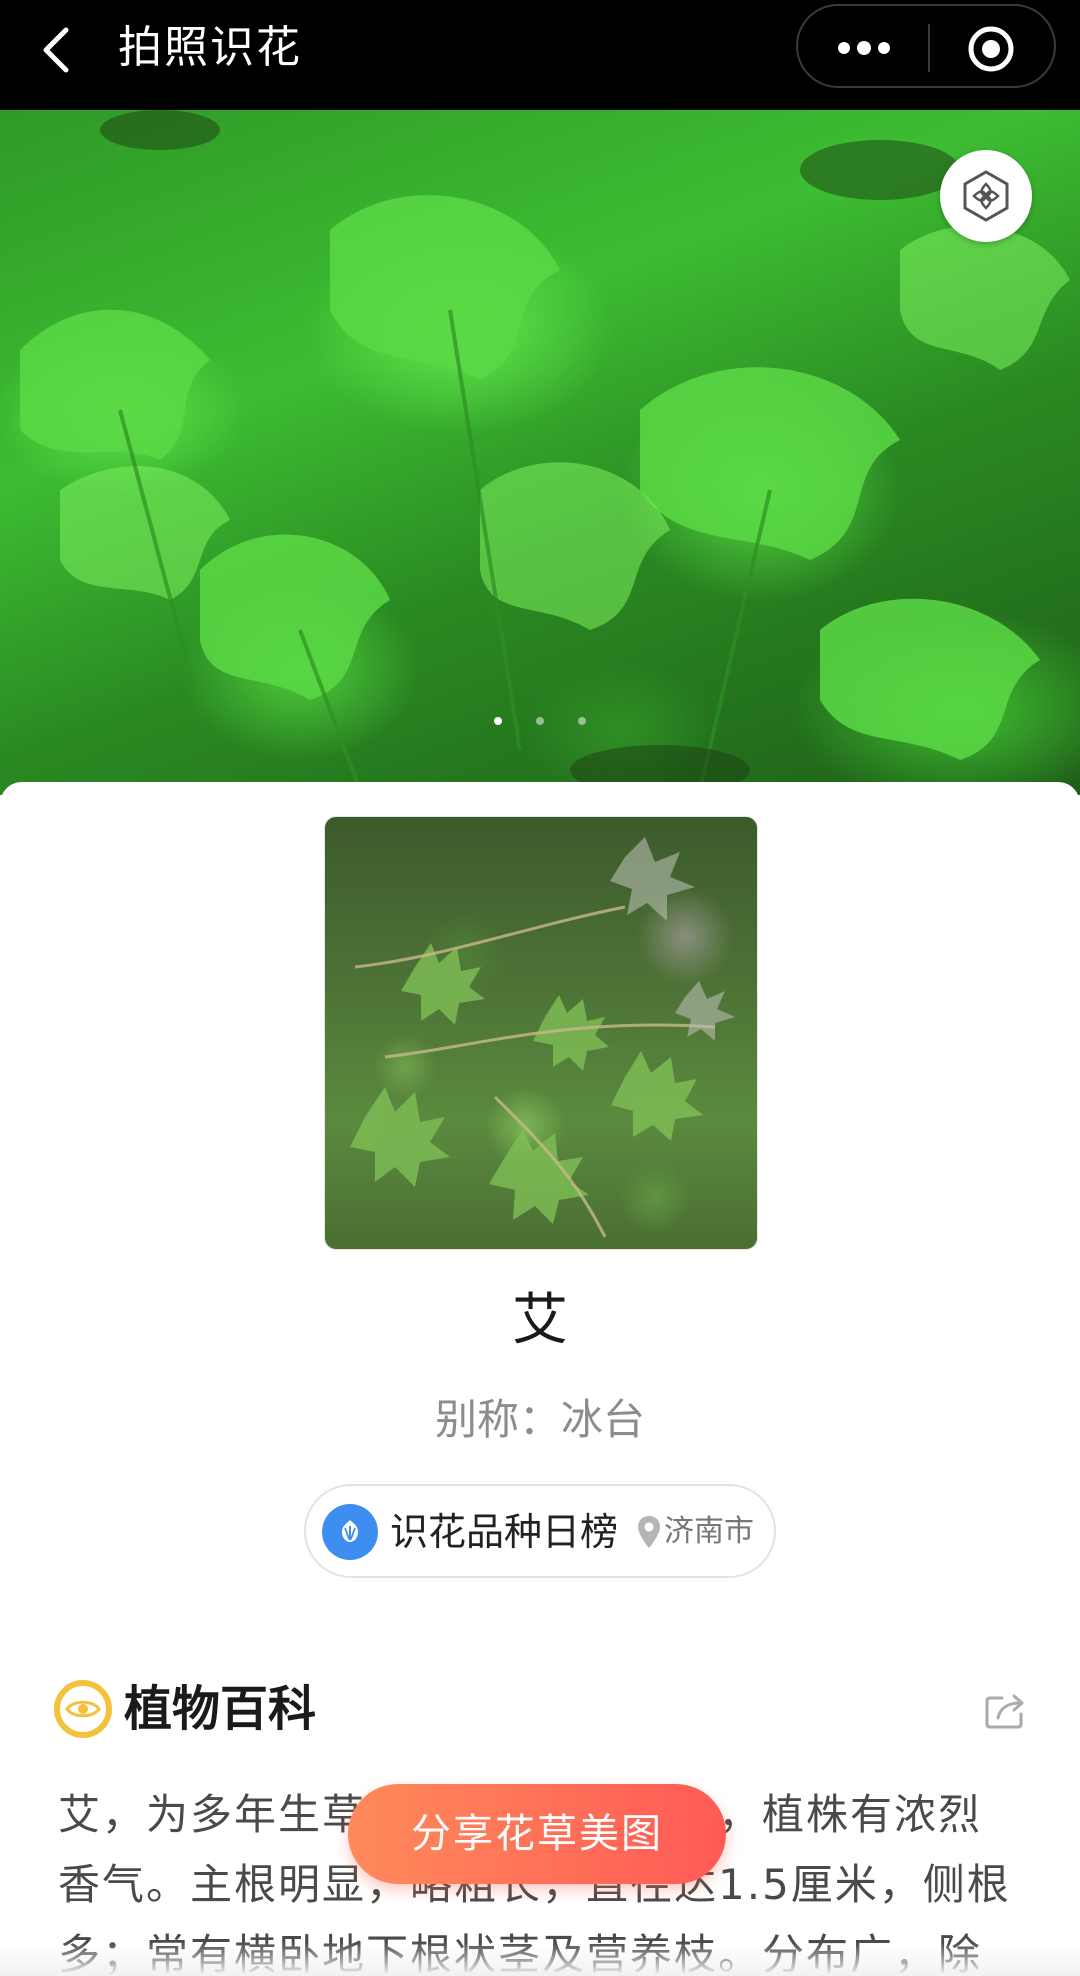  What do you see at coordinates (537, 1834) in the screenshot?
I see `share-photos-button: 分享花草美图` at bounding box center [537, 1834].